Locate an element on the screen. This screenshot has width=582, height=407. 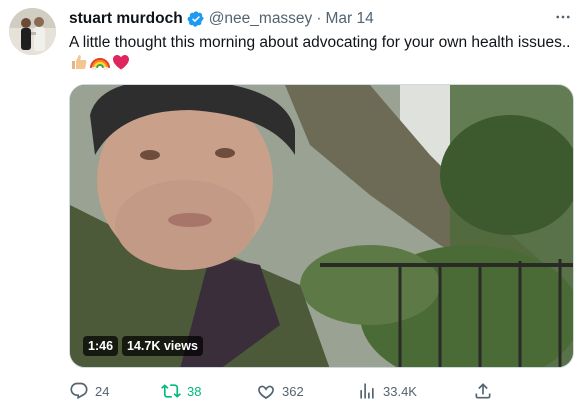
views-button: 33.4K is located at coordinates (387, 391).